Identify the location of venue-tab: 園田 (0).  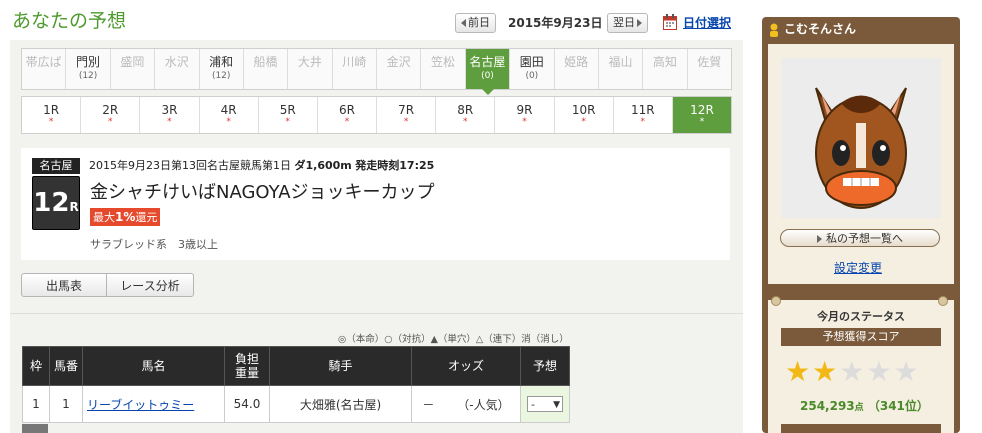
(532, 69).